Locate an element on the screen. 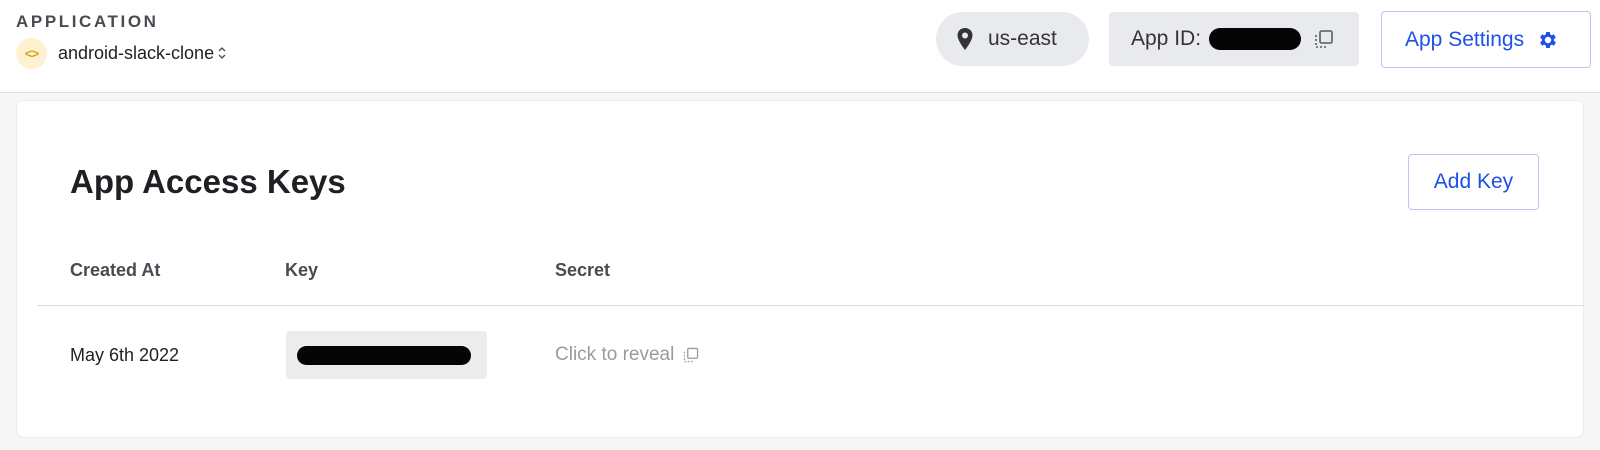 The image size is (1600, 450). region-label: us-east is located at coordinates (1022, 38).